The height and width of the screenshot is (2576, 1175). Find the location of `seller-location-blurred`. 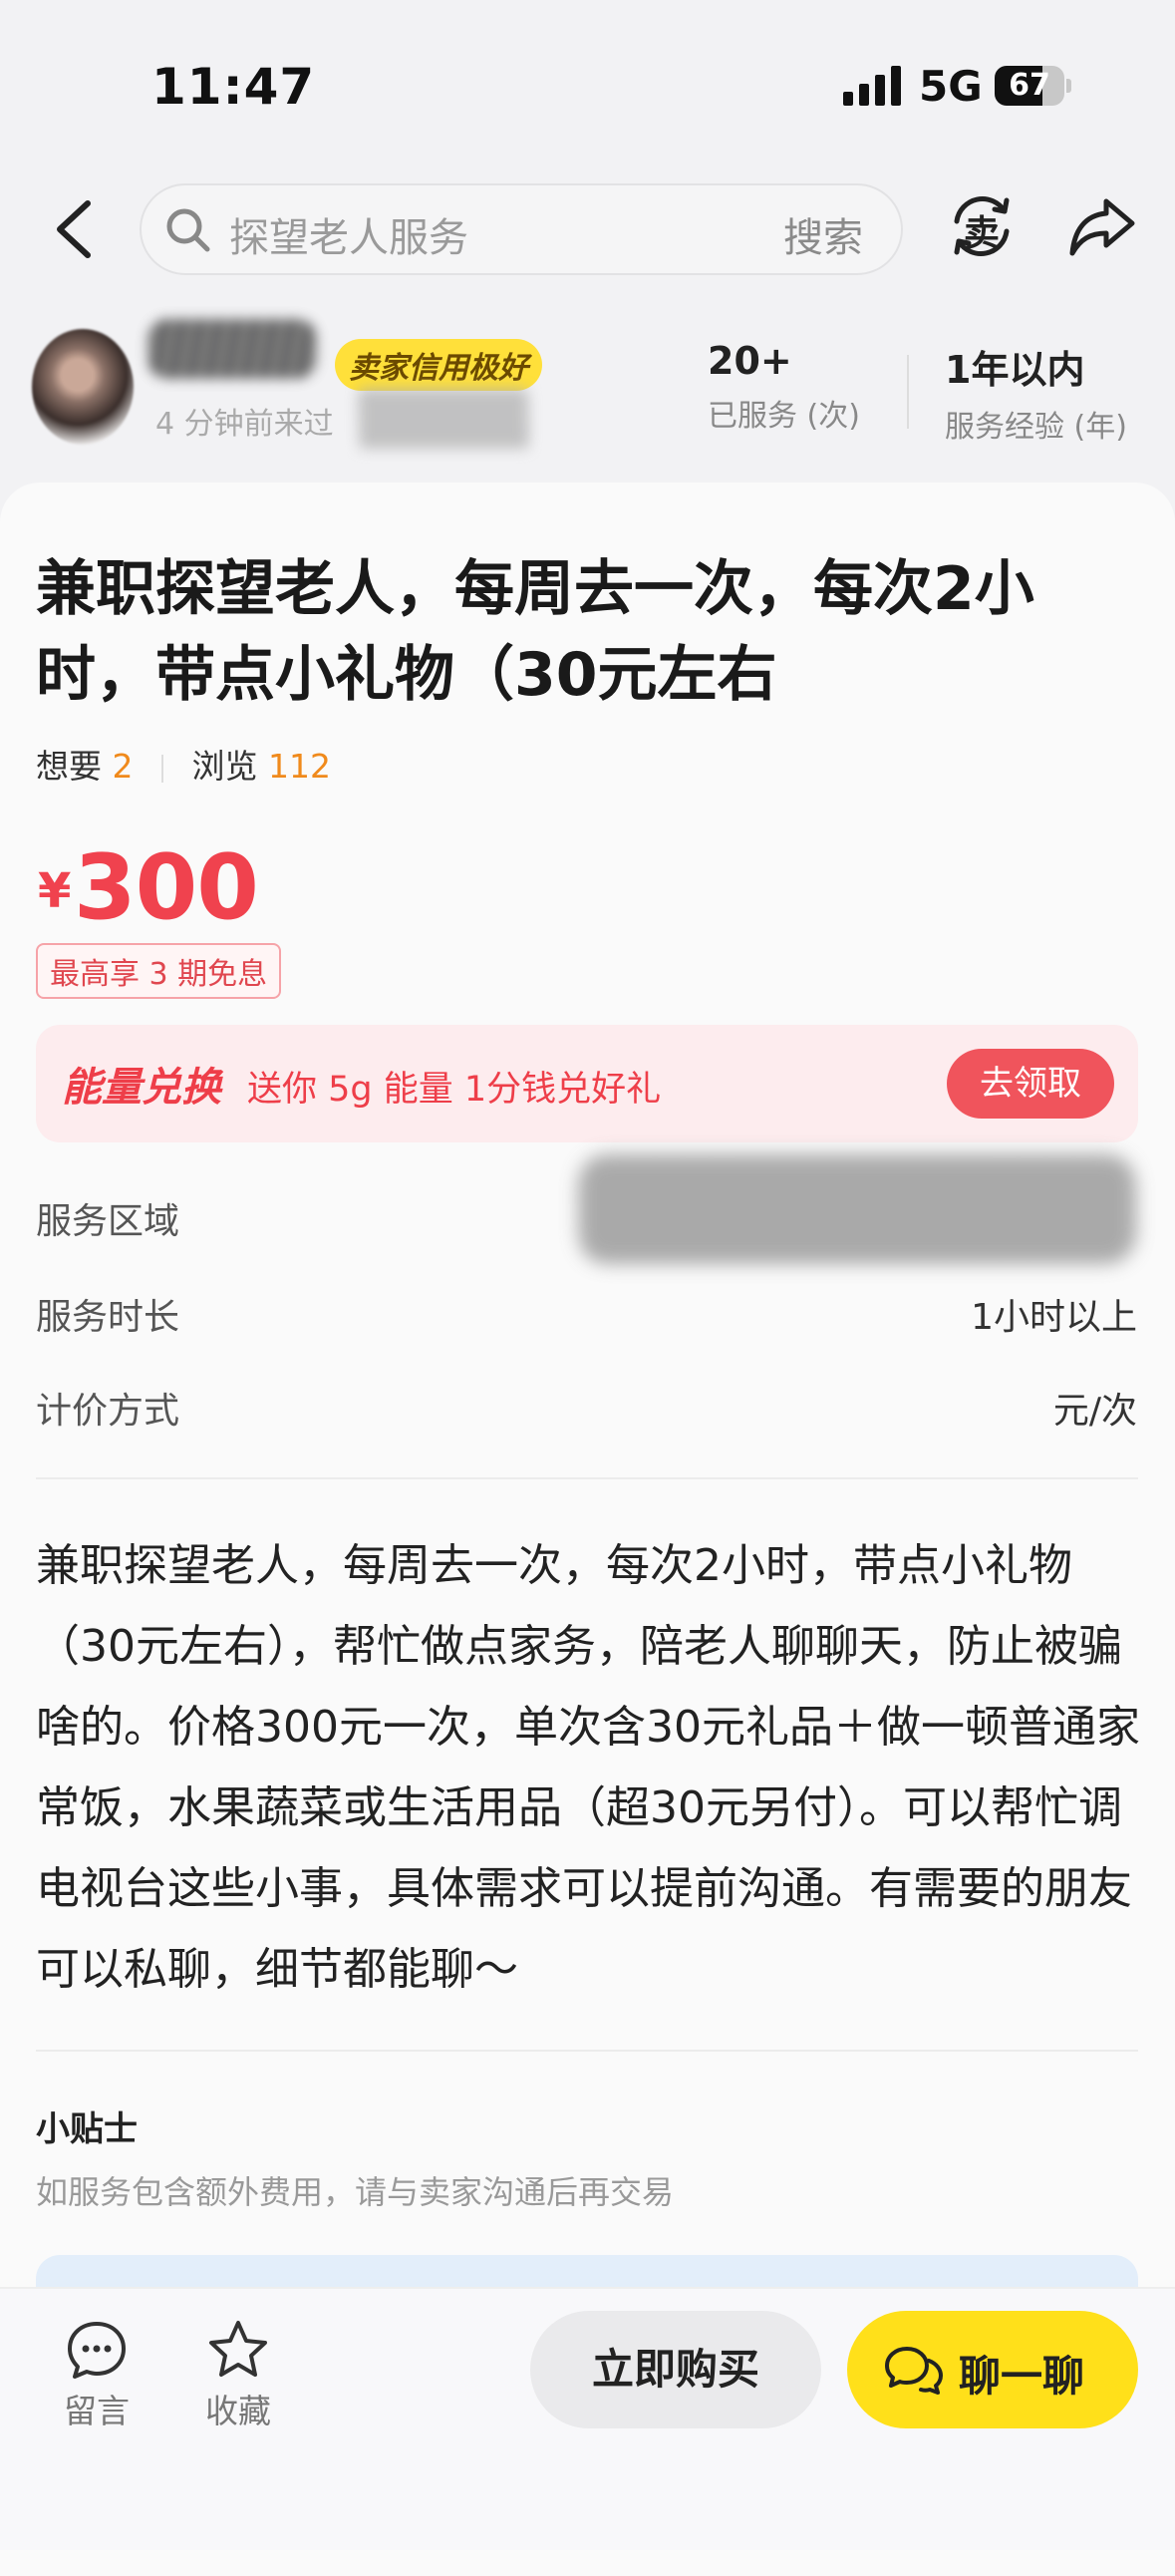

seller-location-blurred is located at coordinates (443, 419).